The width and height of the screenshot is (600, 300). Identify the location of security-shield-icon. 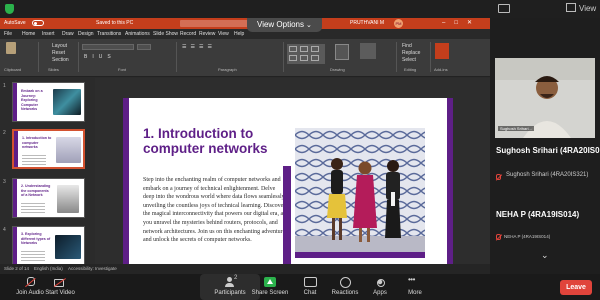
(9, 9).